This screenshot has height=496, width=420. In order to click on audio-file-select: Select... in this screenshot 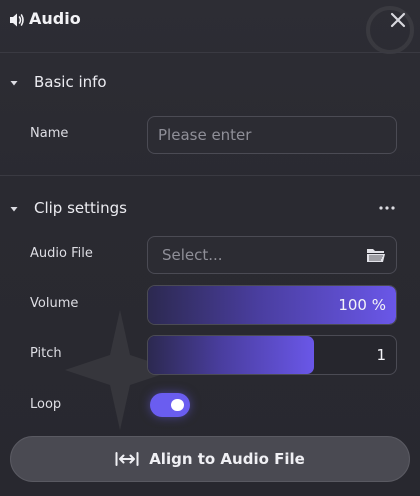, I will do `click(272, 255)`.